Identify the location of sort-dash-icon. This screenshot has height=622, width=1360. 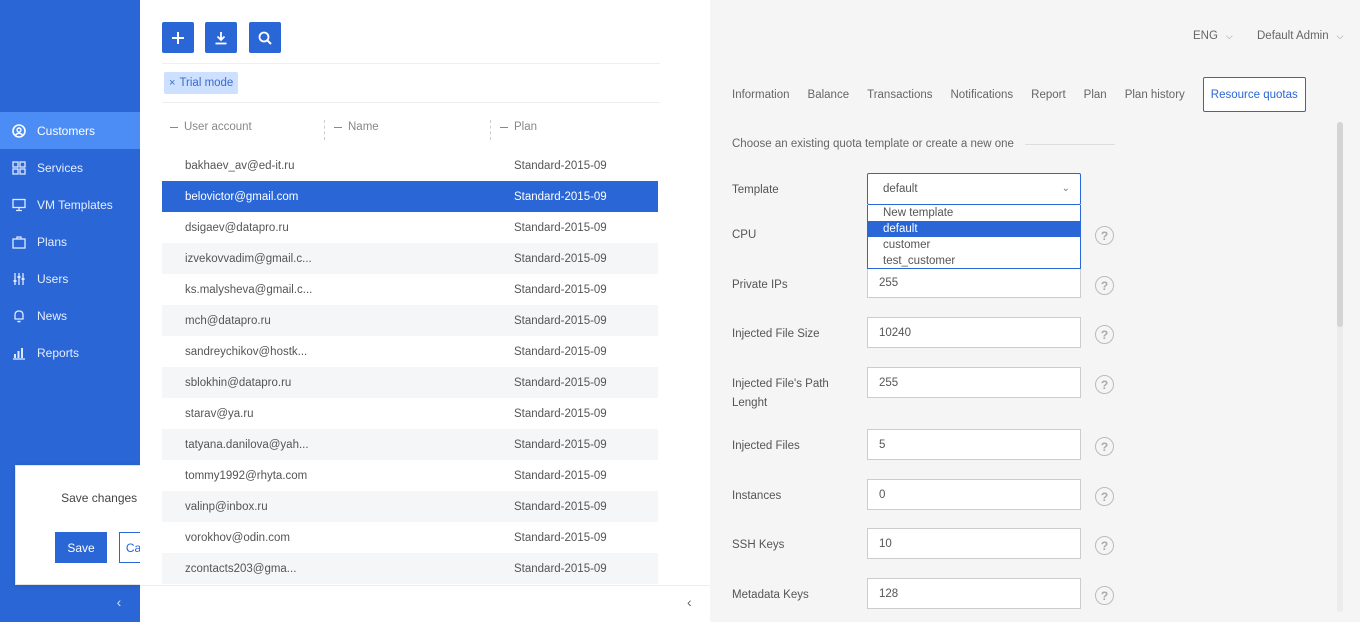
(338, 127).